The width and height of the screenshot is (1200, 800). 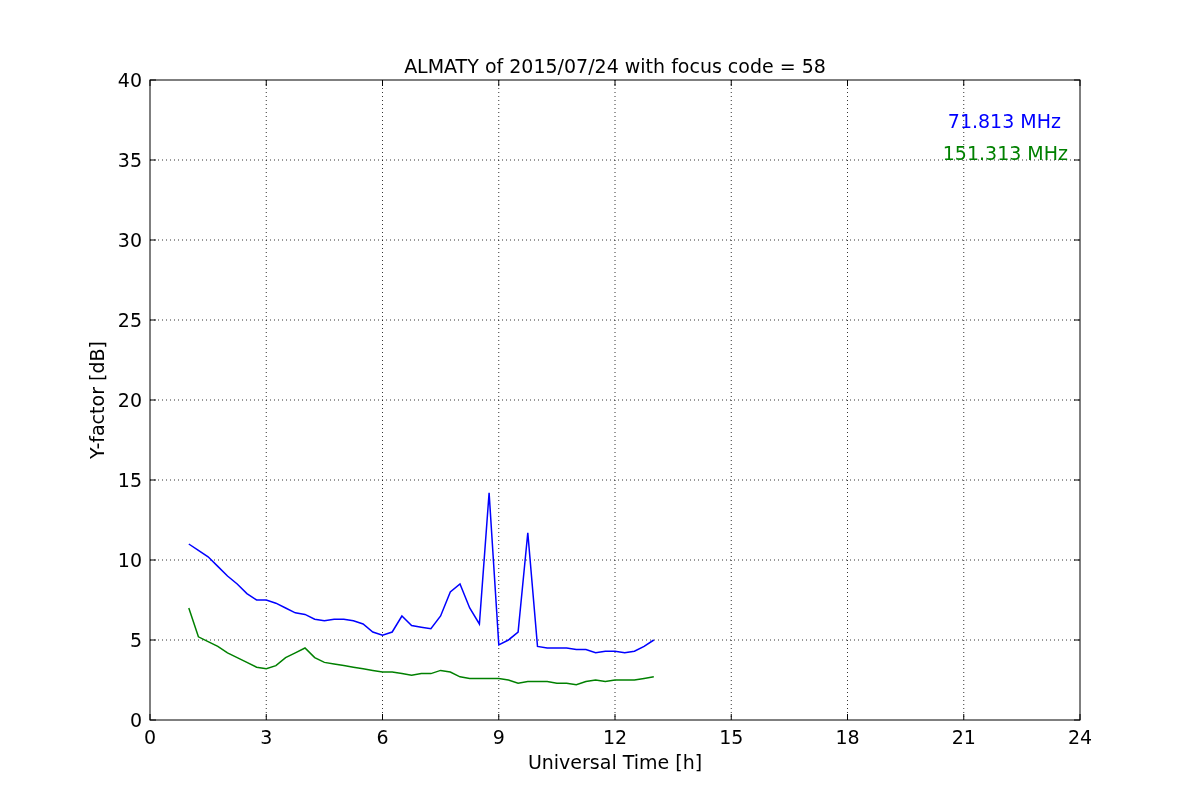 What do you see at coordinates (382, 737) in the screenshot?
I see `tick-label: 6` at bounding box center [382, 737].